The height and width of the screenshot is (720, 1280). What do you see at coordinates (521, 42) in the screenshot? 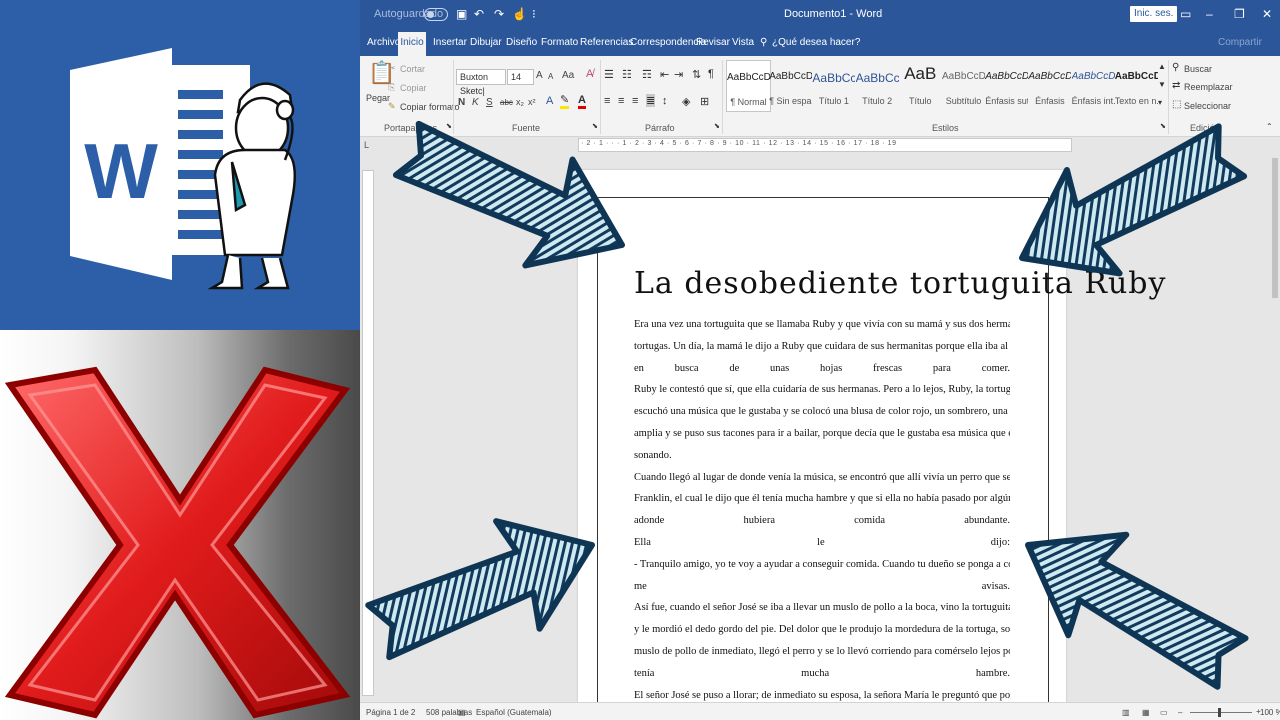
I see `tab-diseno: Diseño` at bounding box center [521, 42].